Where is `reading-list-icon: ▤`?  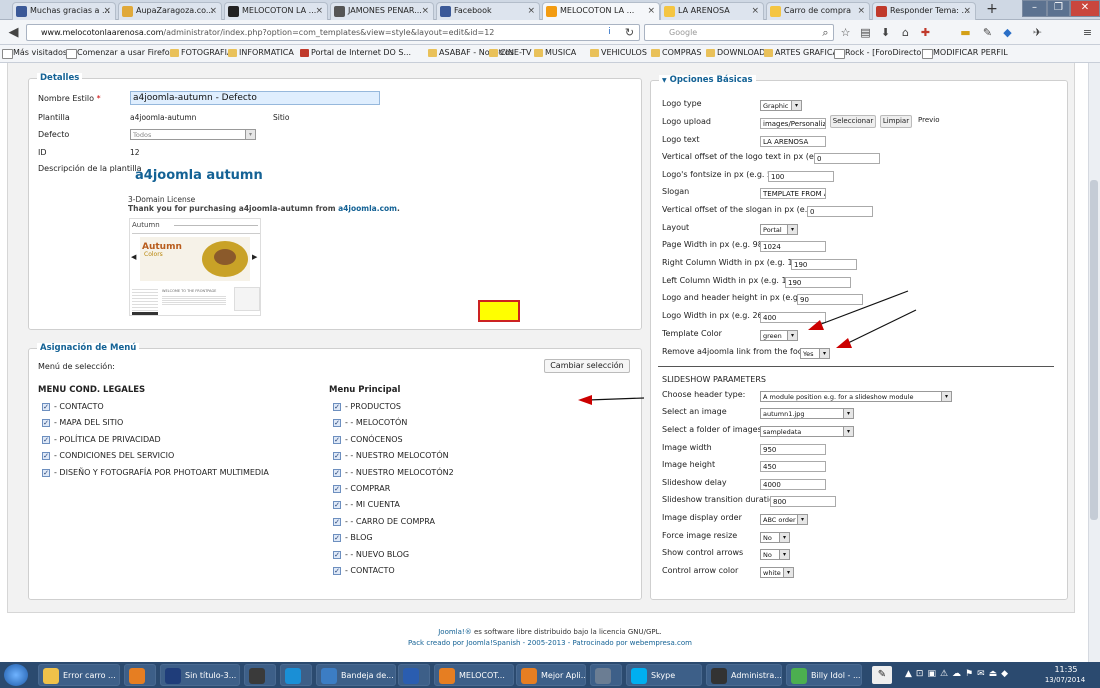
reading-list-icon: ▤ is located at coordinates (865, 32).